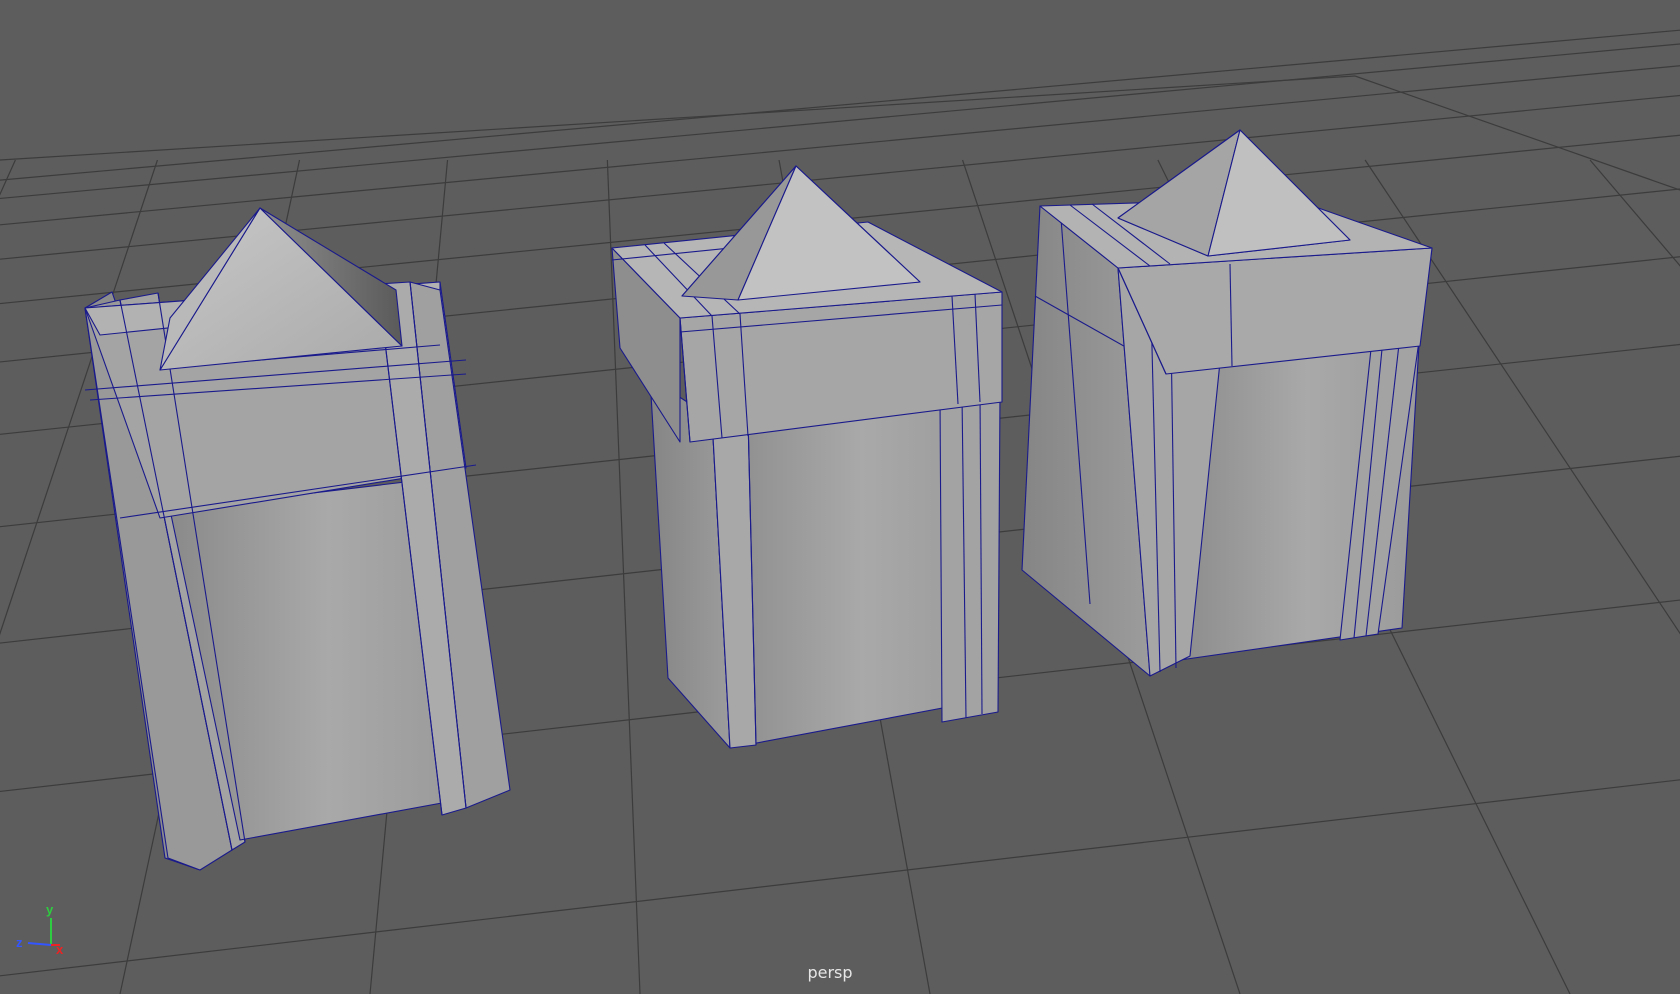 The width and height of the screenshot is (1680, 994). What do you see at coordinates (807, 457) in the screenshot?
I see `pillar-middle` at bounding box center [807, 457].